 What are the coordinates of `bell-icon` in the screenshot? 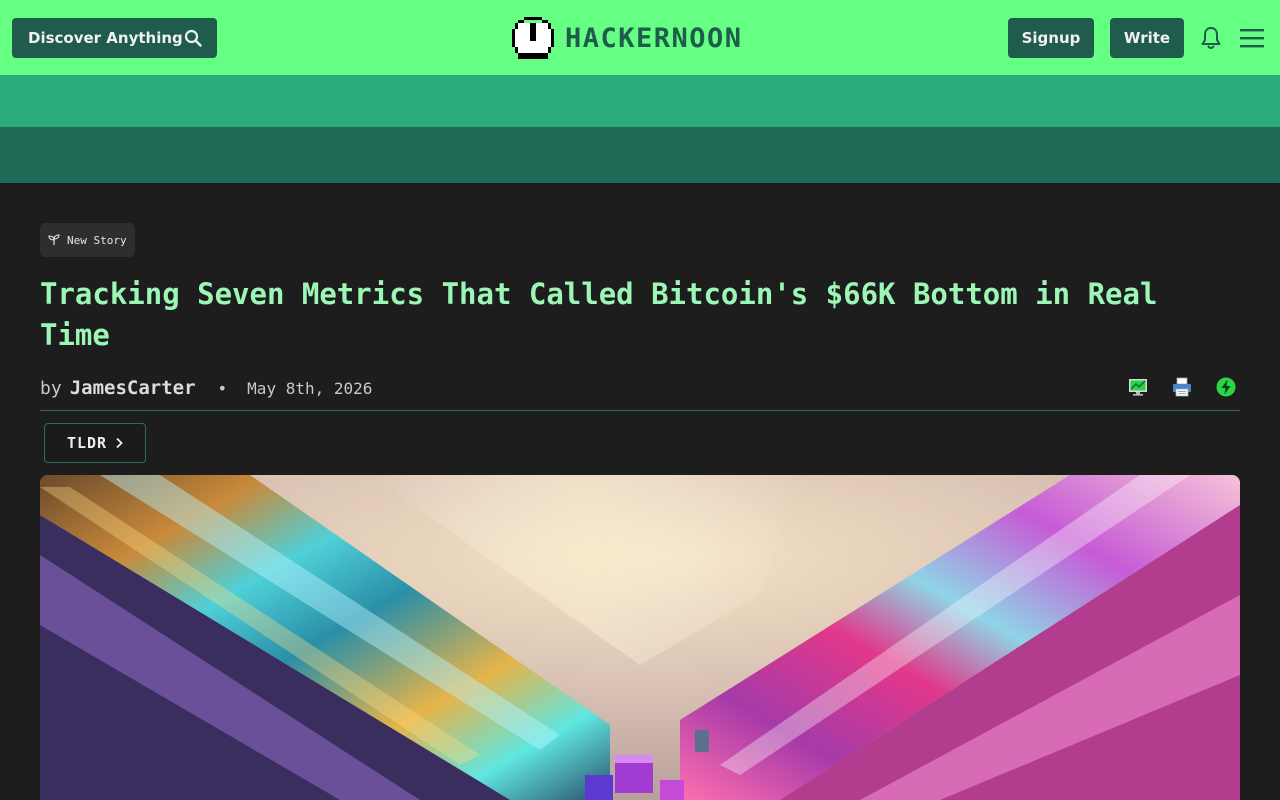 It's located at (1211, 38).